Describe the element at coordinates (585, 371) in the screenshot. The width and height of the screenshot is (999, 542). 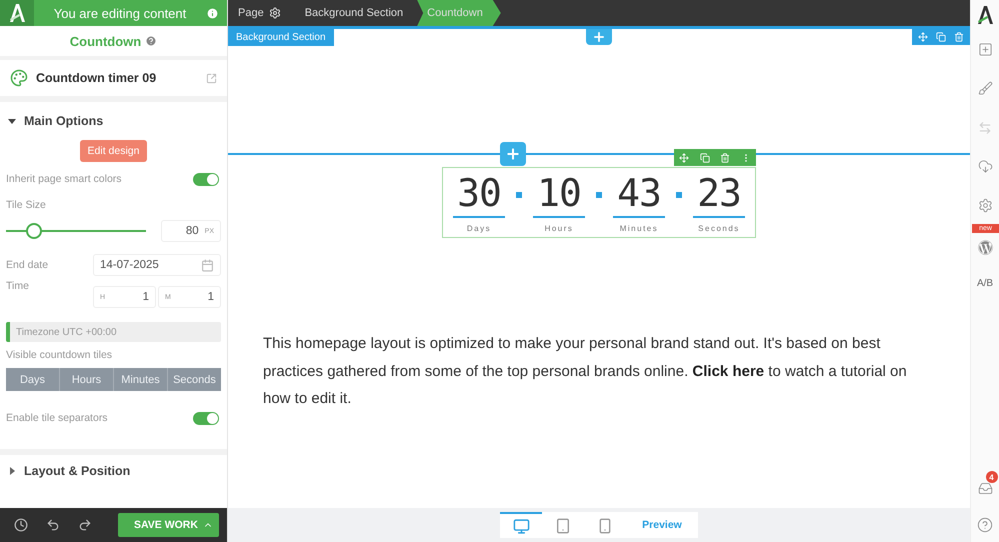
I see `intro-paragraph: This homepage layout is optimized to make your personal brand stand out. It's based on best practices gathered from some of the top personal brands online. Click here to watch a tutorial on how to edit it.` at that location.